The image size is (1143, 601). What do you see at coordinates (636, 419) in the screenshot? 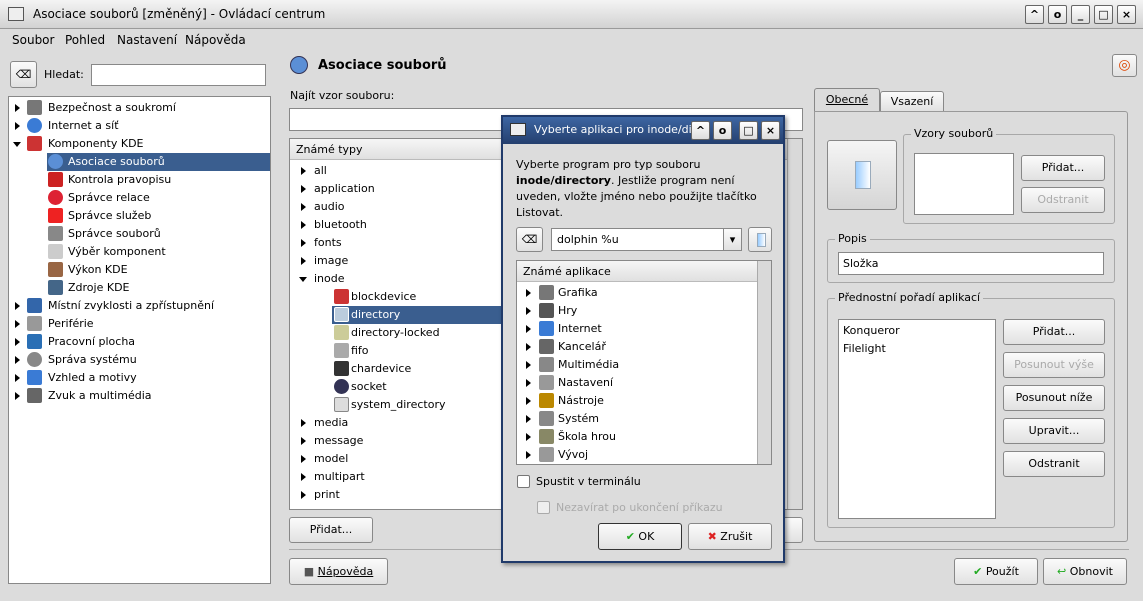
I see `app-category-item: Systém` at bounding box center [636, 419].